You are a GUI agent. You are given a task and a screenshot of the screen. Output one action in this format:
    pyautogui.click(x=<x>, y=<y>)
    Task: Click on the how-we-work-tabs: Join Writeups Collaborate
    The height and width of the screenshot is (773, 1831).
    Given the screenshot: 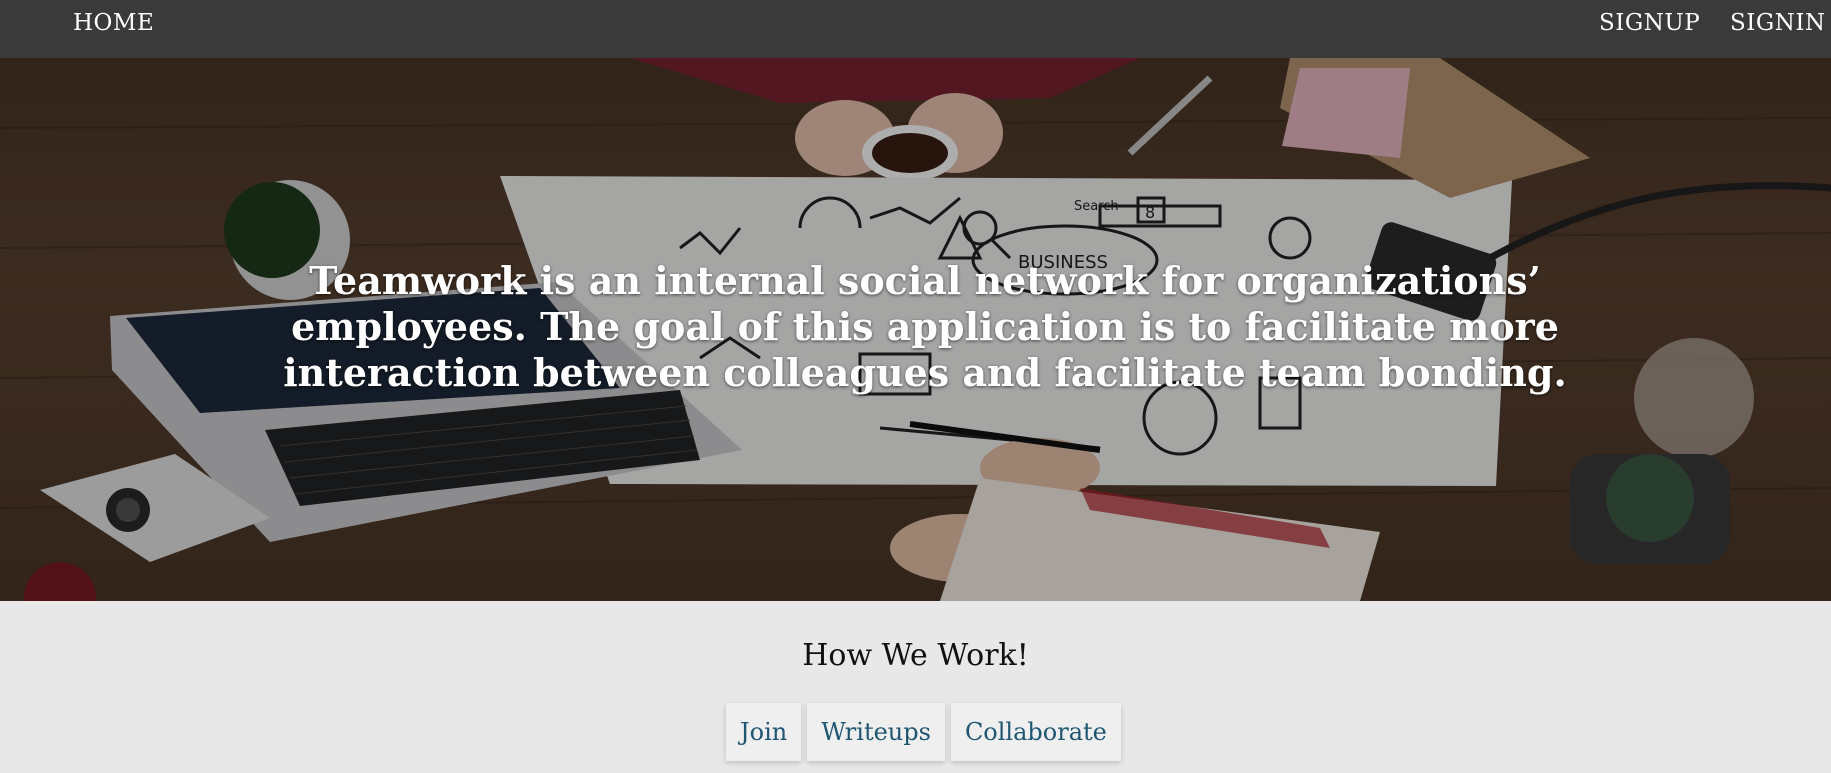 What is the action you would take?
    pyautogui.click(x=923, y=732)
    